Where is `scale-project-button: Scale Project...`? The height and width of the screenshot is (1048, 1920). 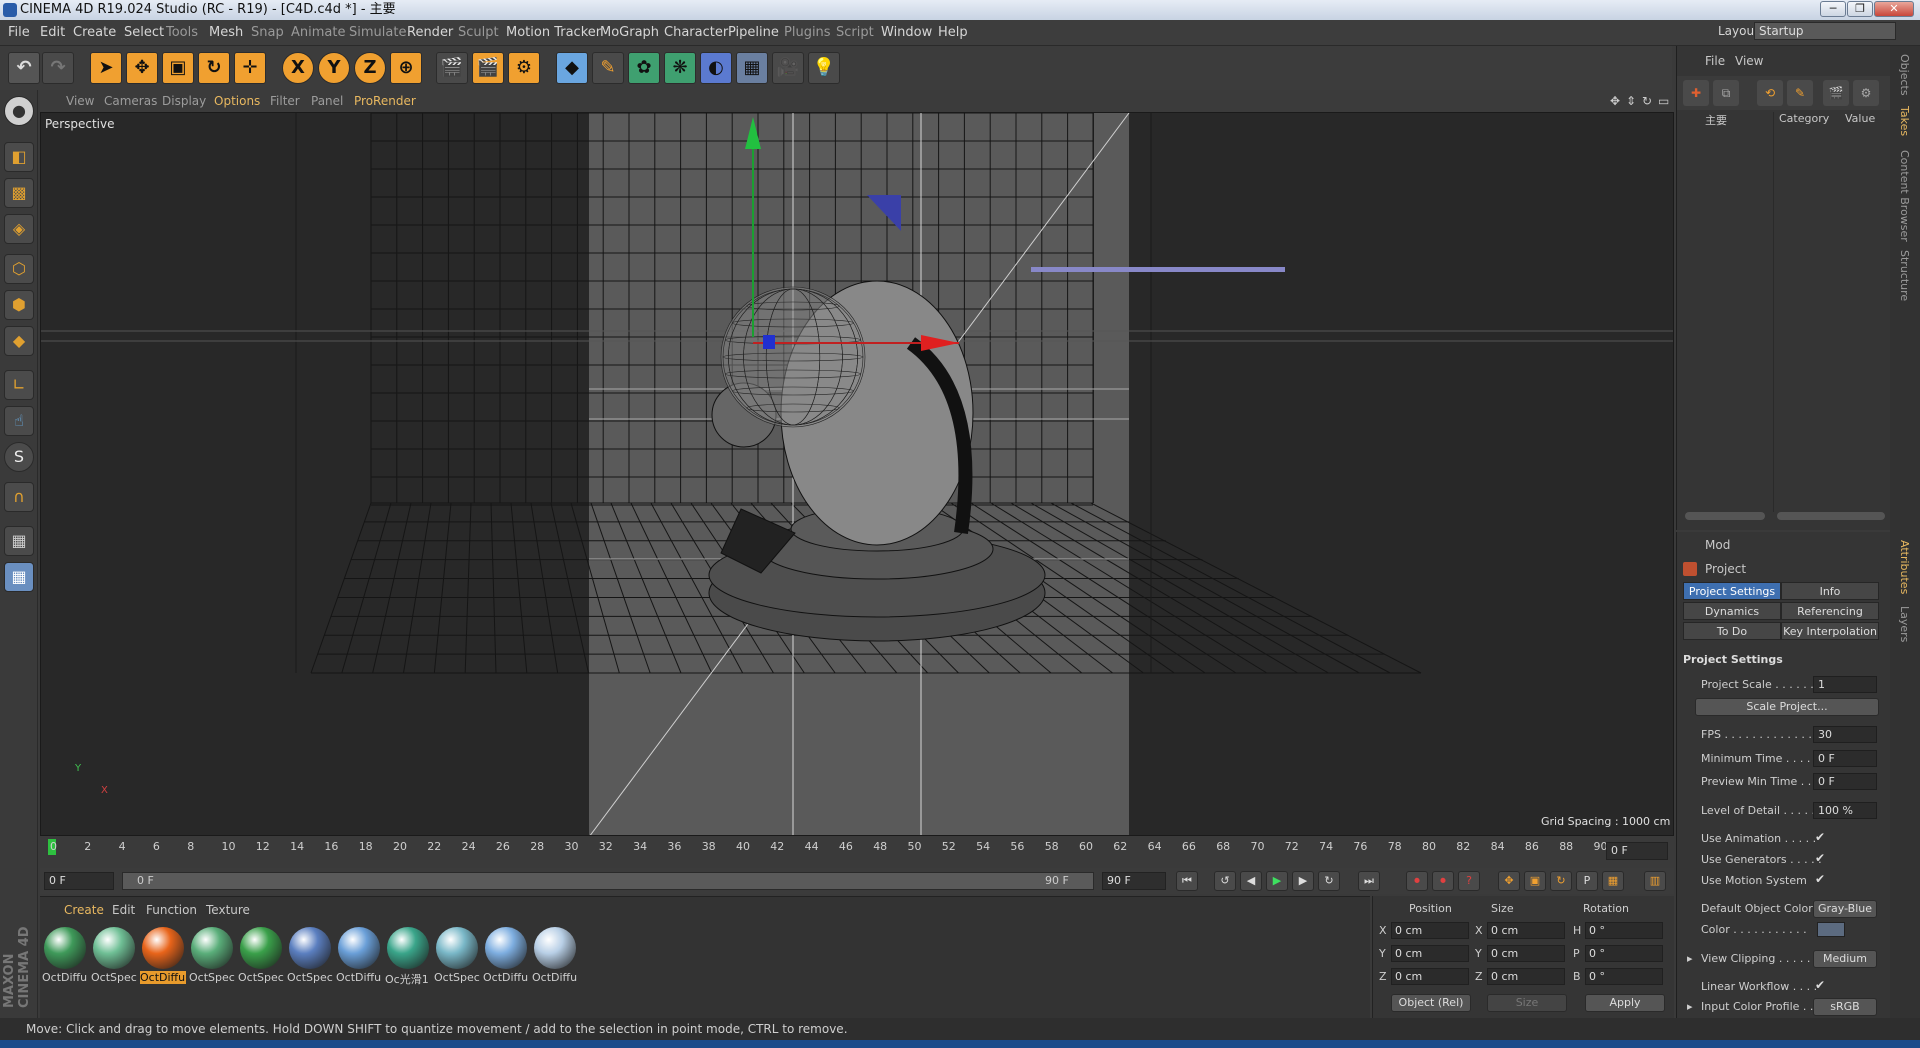 scale-project-button: Scale Project... is located at coordinates (1787, 707).